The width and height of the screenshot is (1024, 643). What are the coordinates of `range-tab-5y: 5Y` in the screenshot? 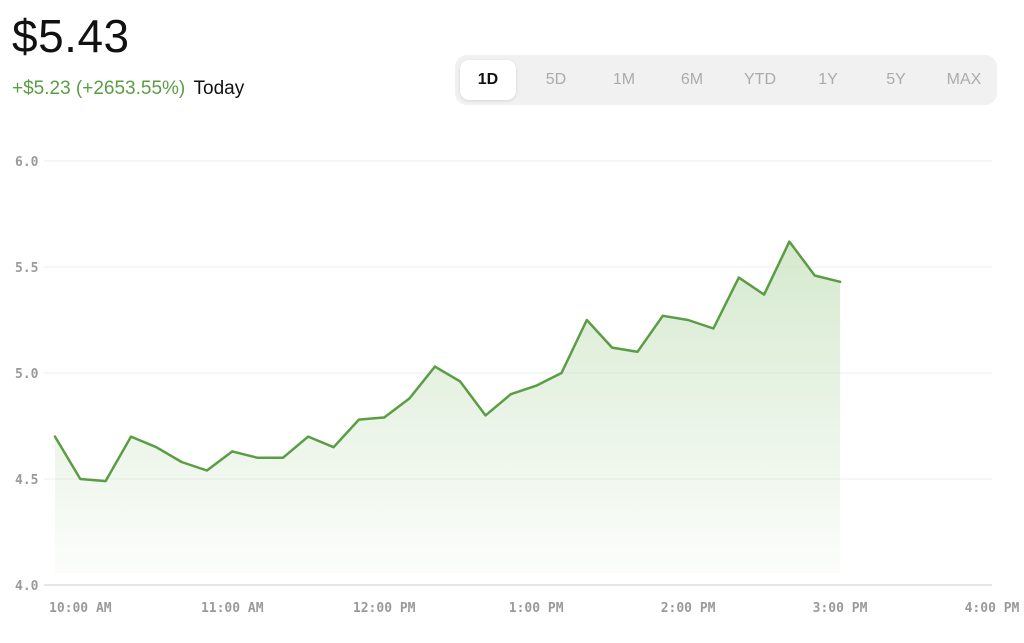 It's located at (896, 80).